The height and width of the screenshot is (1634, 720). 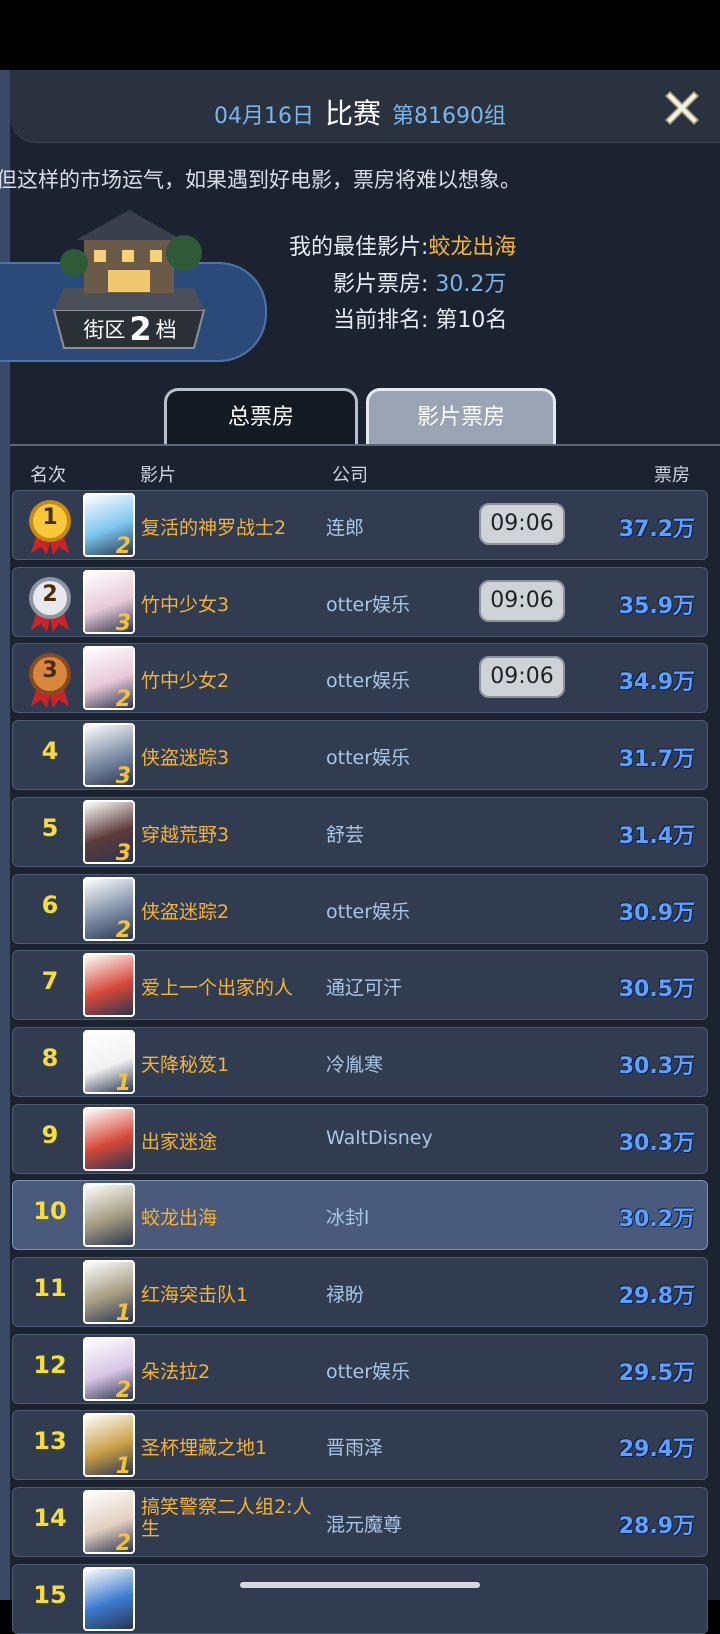 I want to click on close-icon, so click(x=682, y=108).